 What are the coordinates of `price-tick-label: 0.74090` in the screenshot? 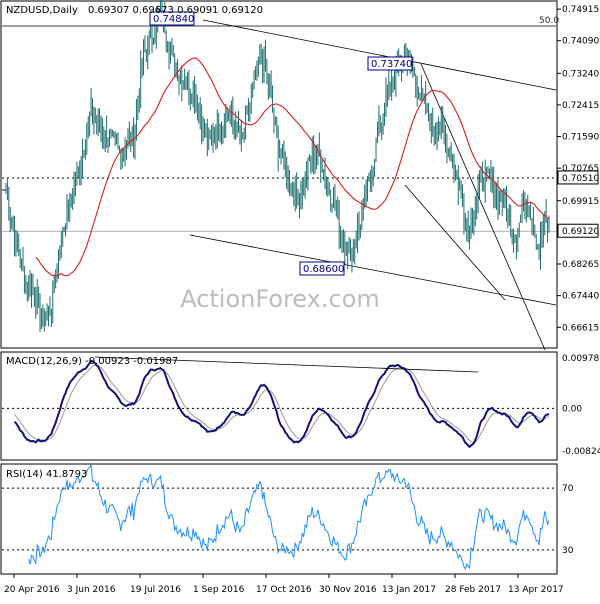 It's located at (580, 42).